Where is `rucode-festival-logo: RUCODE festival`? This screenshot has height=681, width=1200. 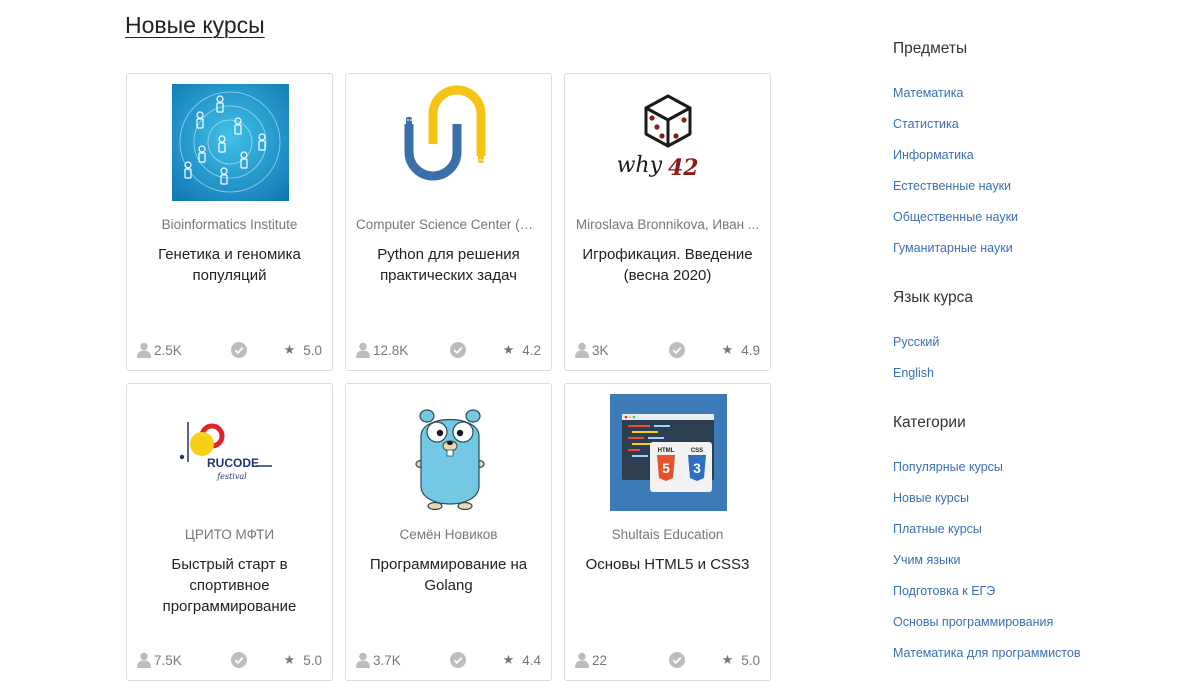 rucode-festival-logo: RUCODE festival is located at coordinates (225, 451).